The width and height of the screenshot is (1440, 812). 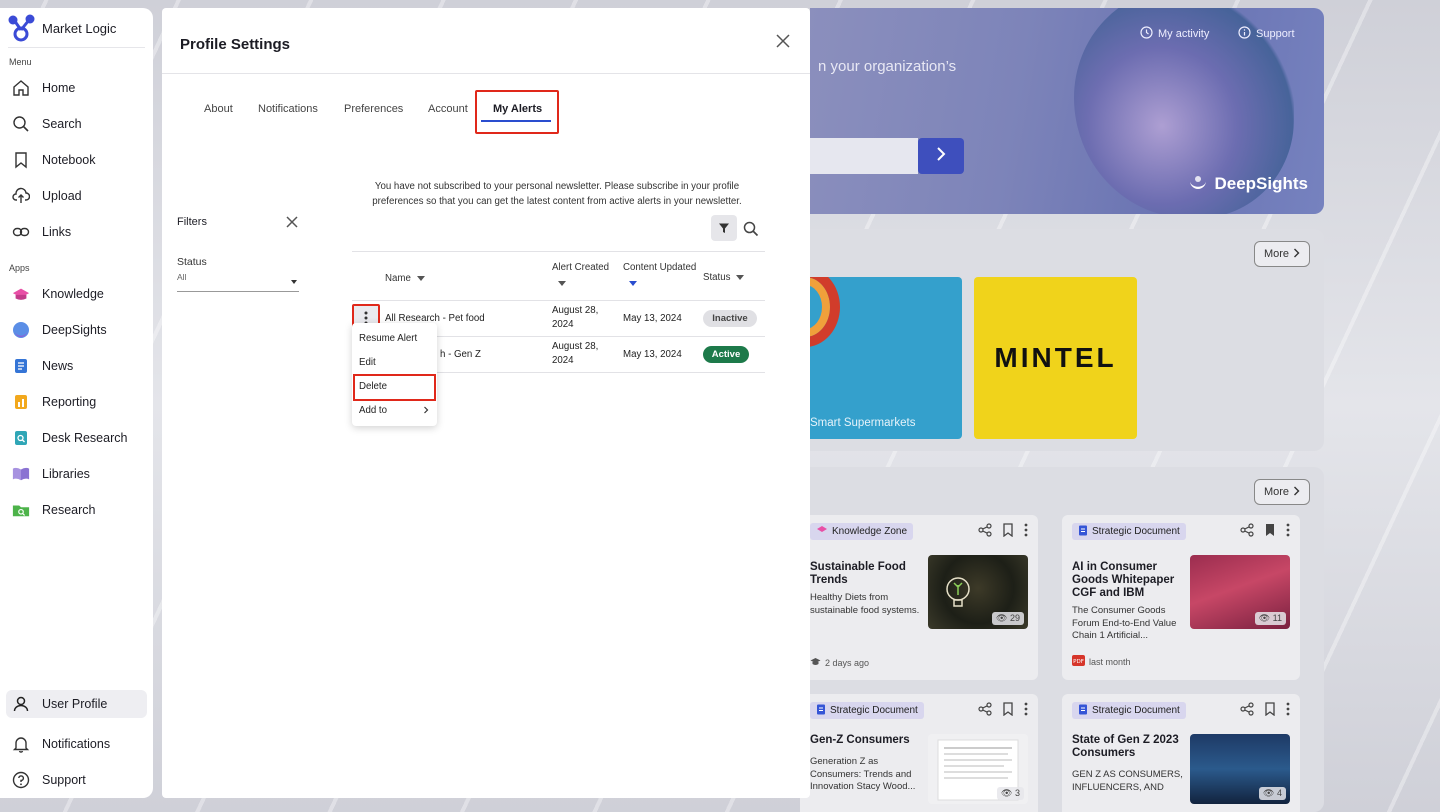 I want to click on status-filter-select: All, so click(x=238, y=282).